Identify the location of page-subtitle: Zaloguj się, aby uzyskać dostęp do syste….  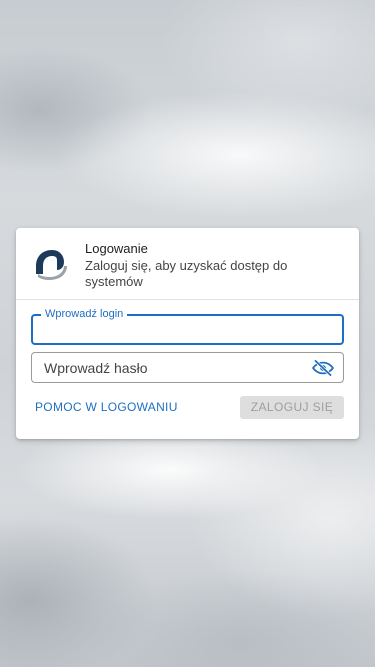
(186, 273).